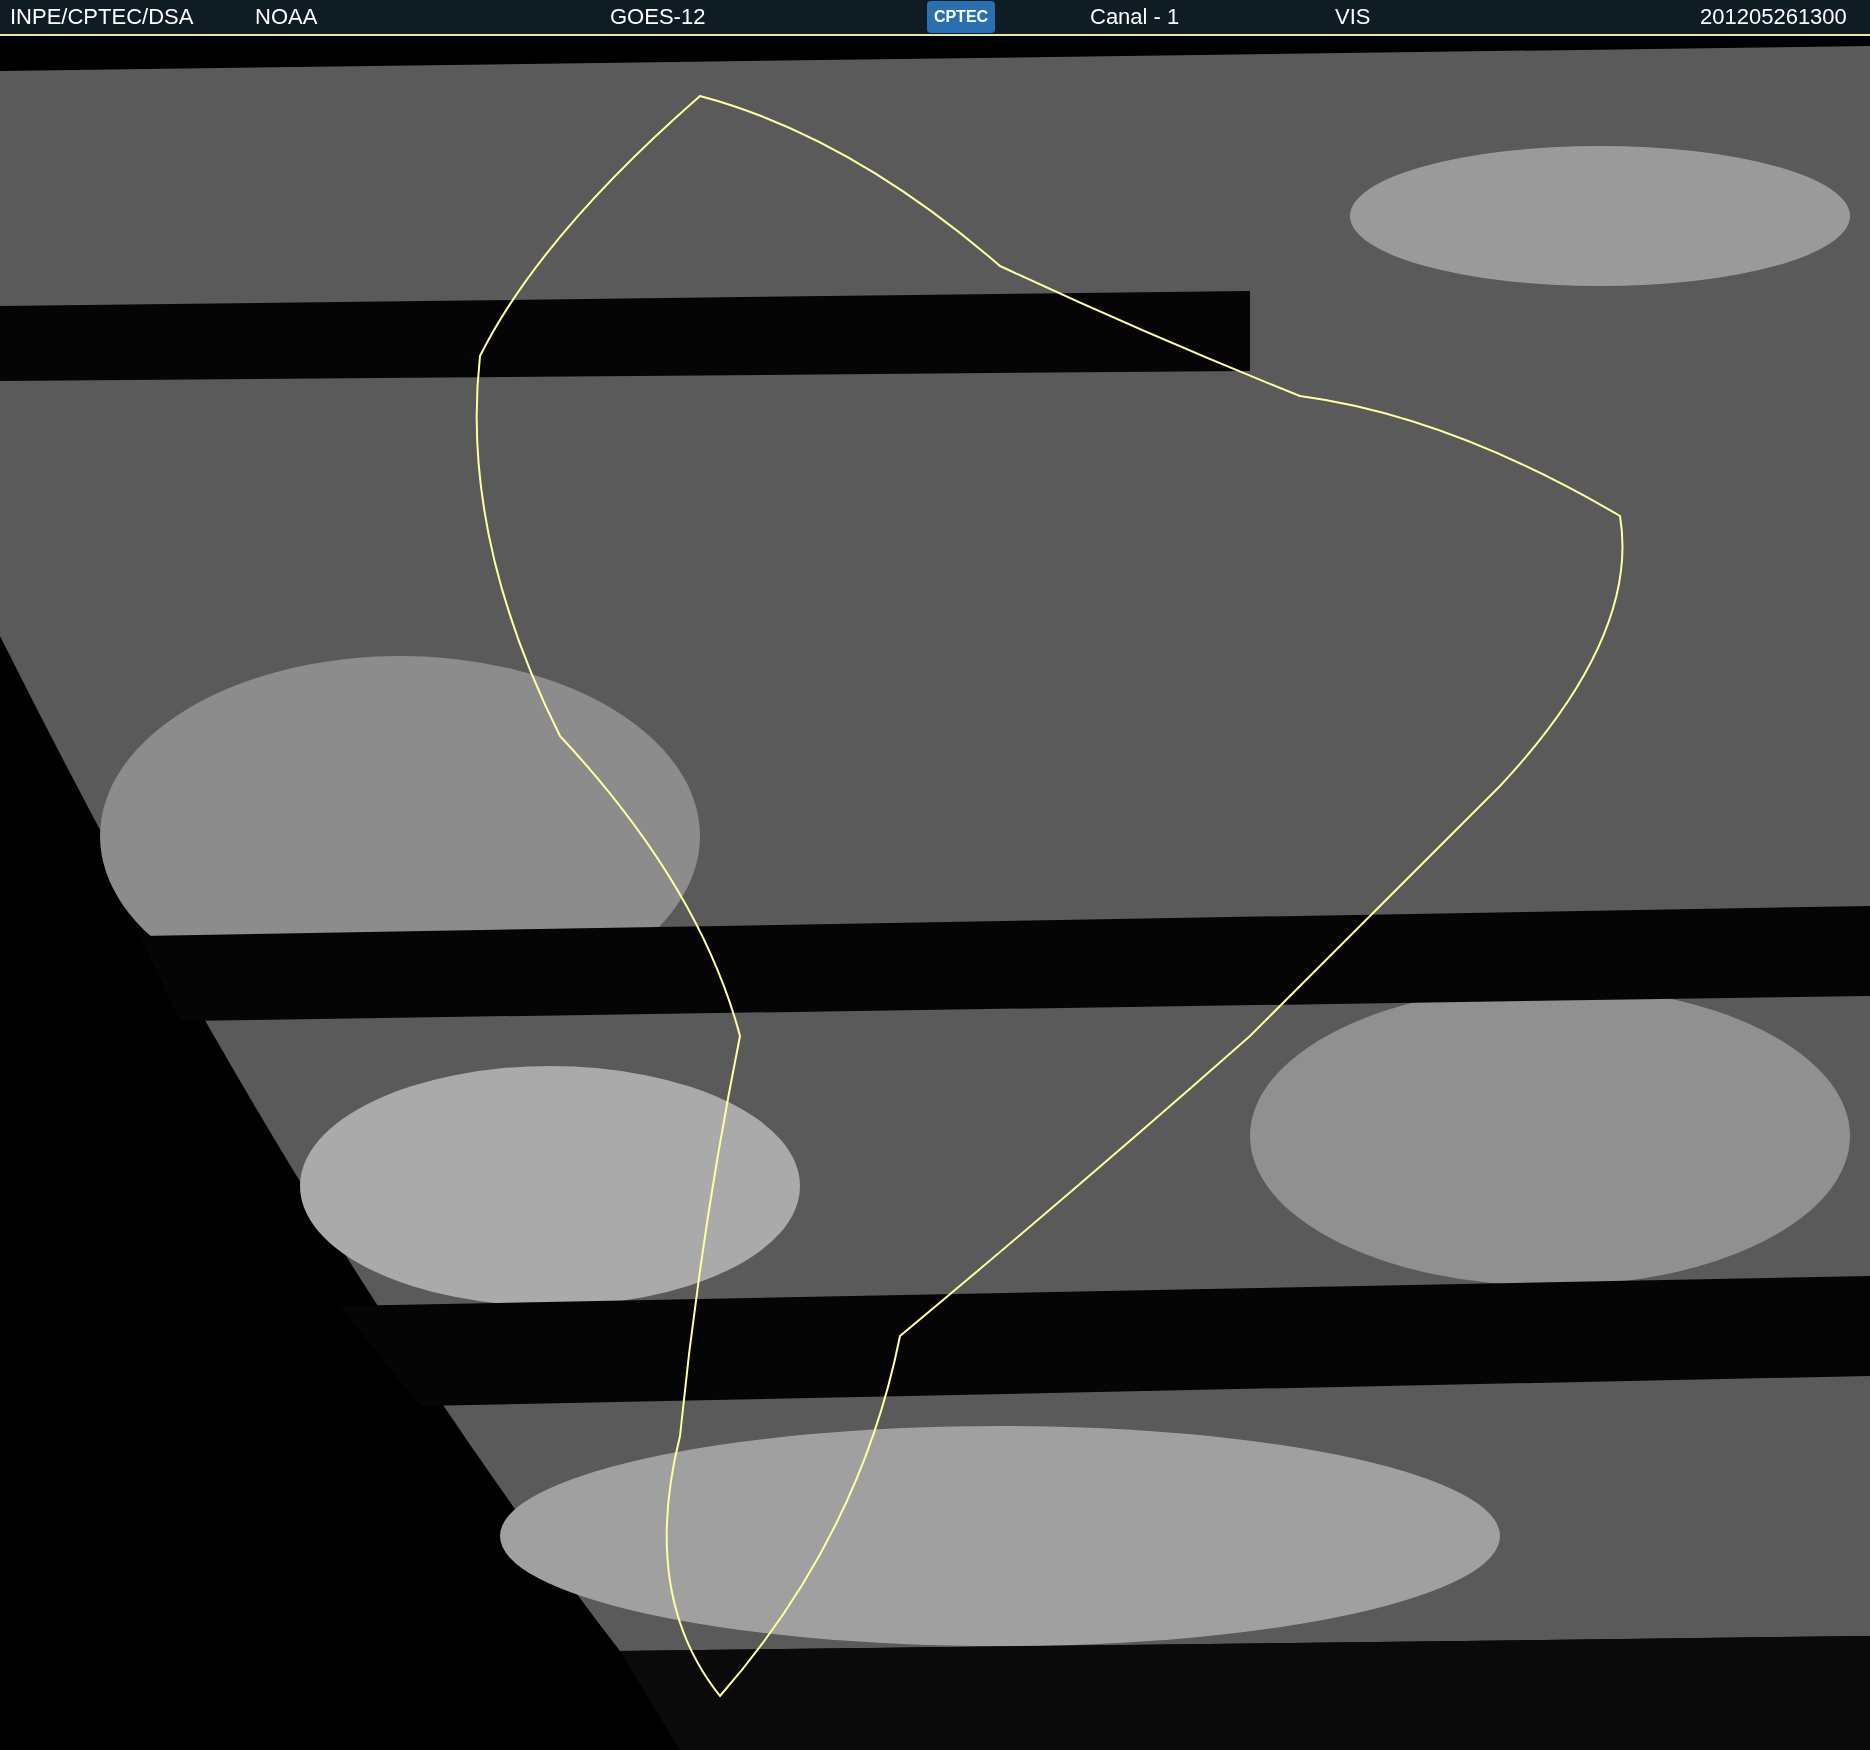 The height and width of the screenshot is (1750, 1870). Describe the element at coordinates (658, 17) in the screenshot. I see `satellite-label: GOES-12` at that location.